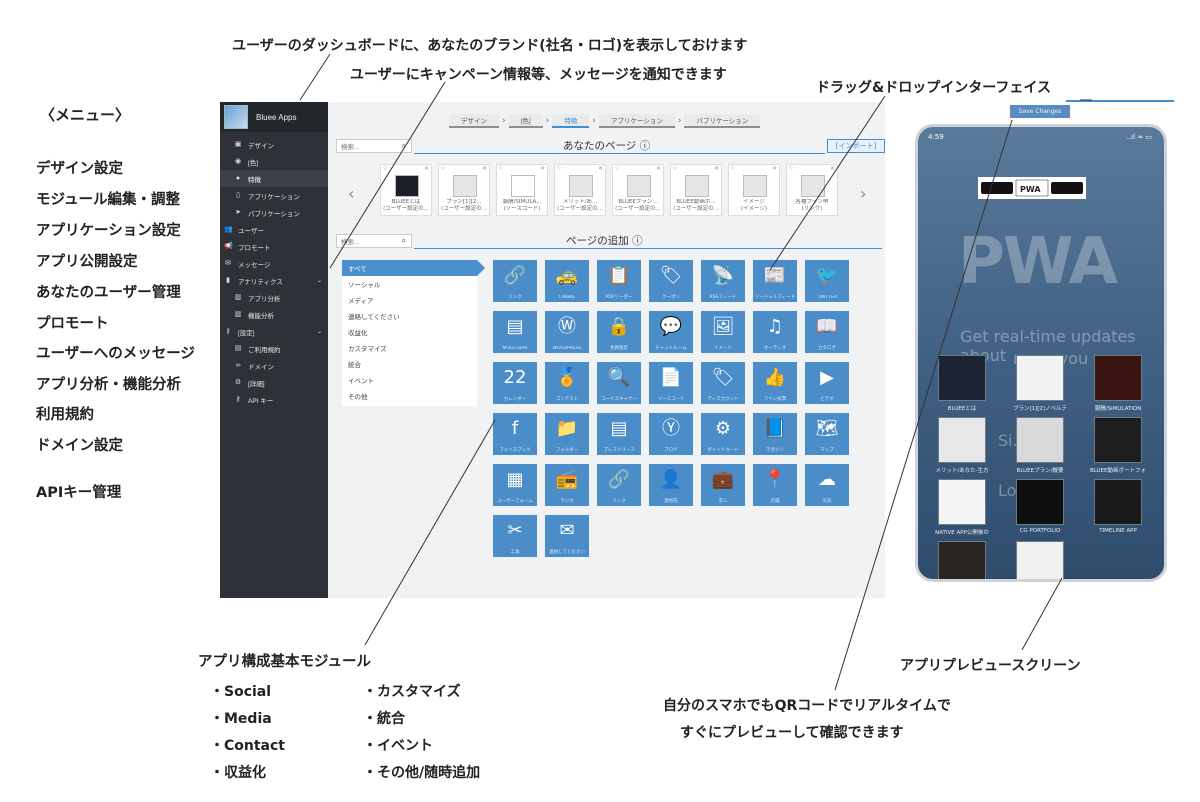  I want to click on module-tile: 🏷 ディスカウント, so click(723, 383).